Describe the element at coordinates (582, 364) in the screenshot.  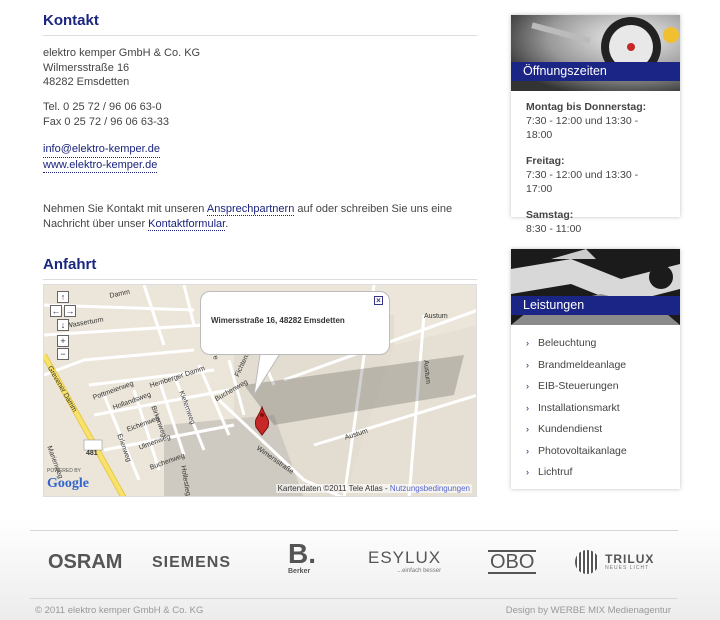
I see `service-label: Brandmeldeanlage` at that location.